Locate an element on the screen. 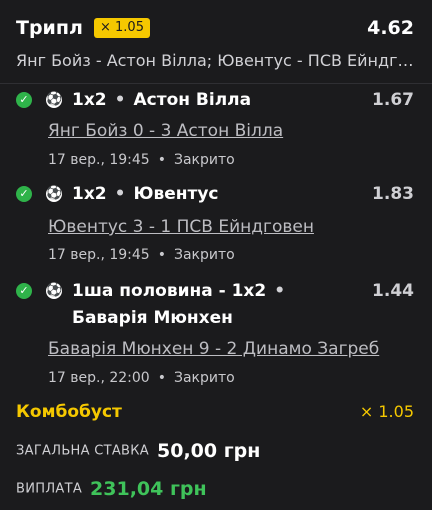  boost-badge: × 1.05 is located at coordinates (122, 28).